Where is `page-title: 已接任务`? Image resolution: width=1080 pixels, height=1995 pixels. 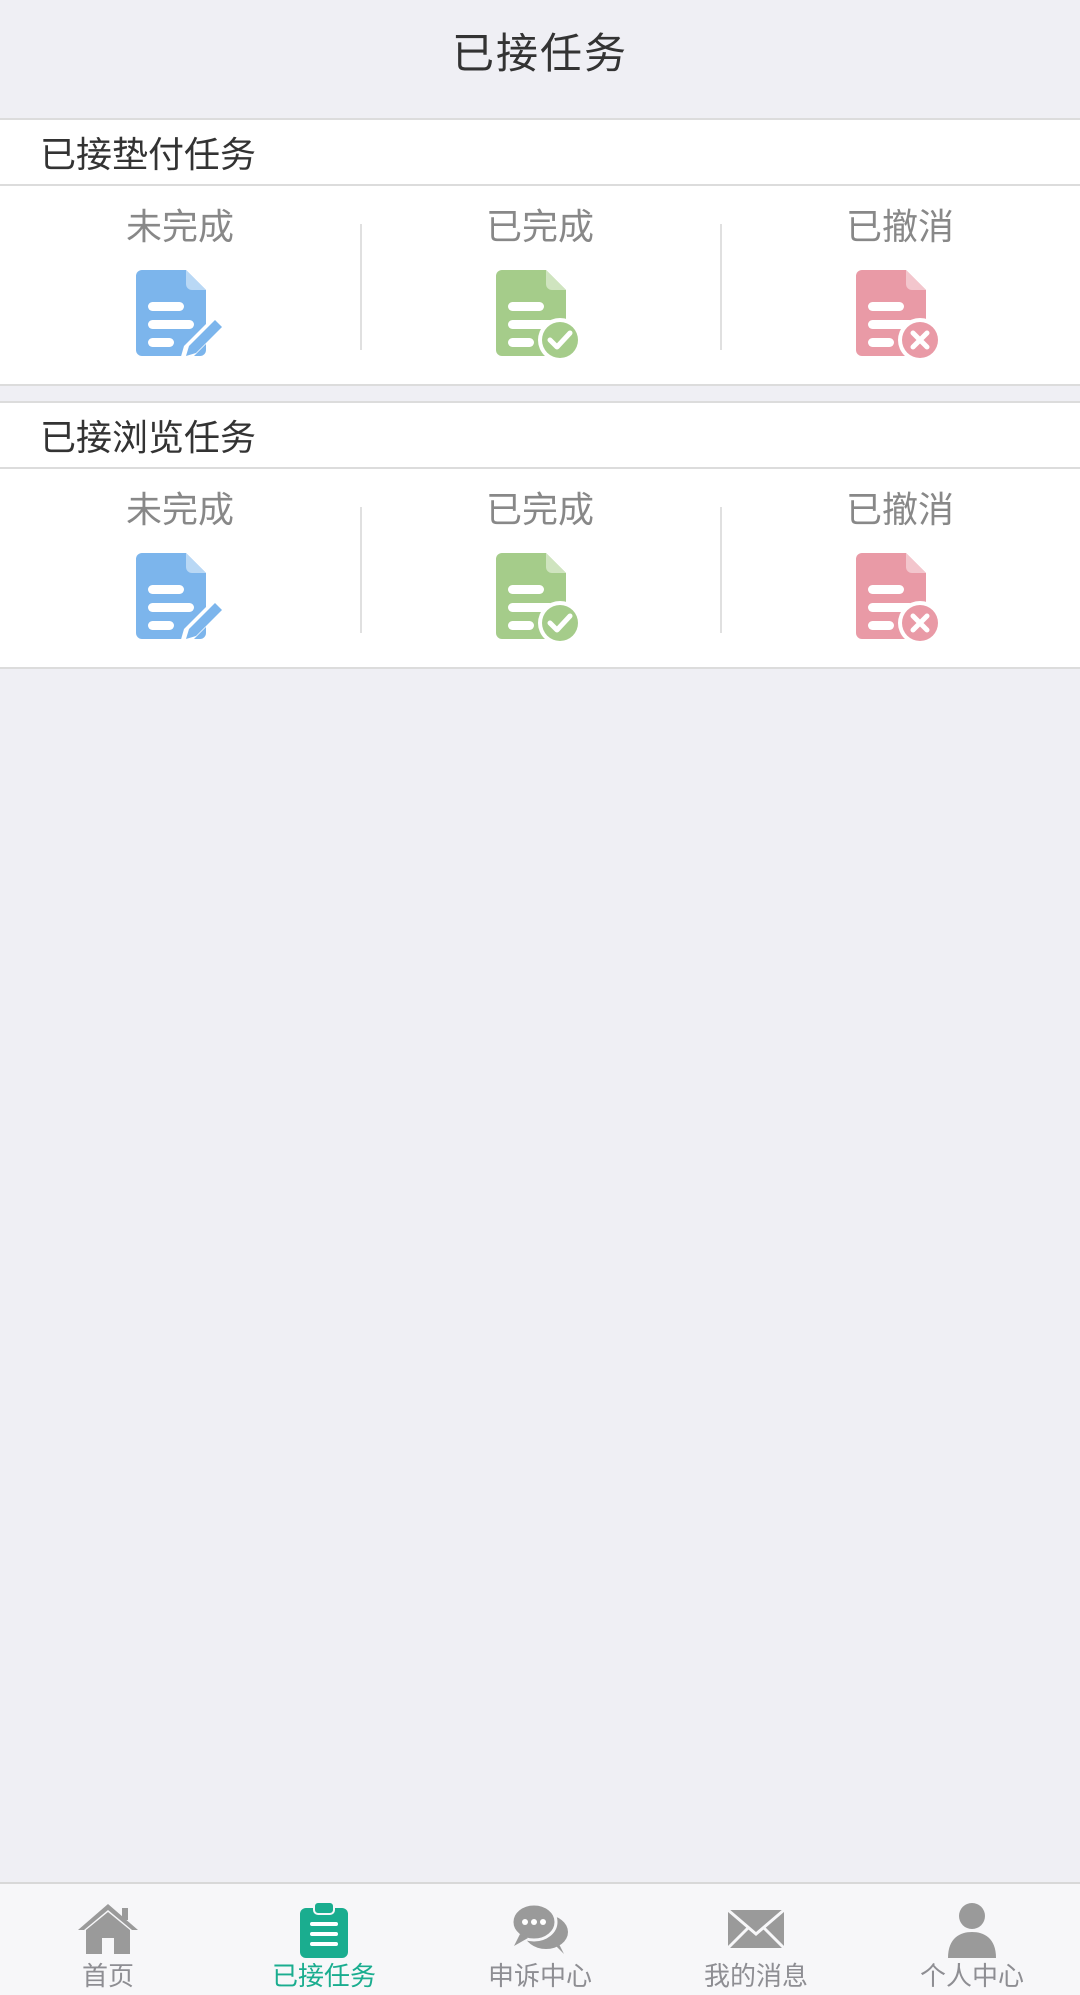
page-title: 已接任务 is located at coordinates (539, 53).